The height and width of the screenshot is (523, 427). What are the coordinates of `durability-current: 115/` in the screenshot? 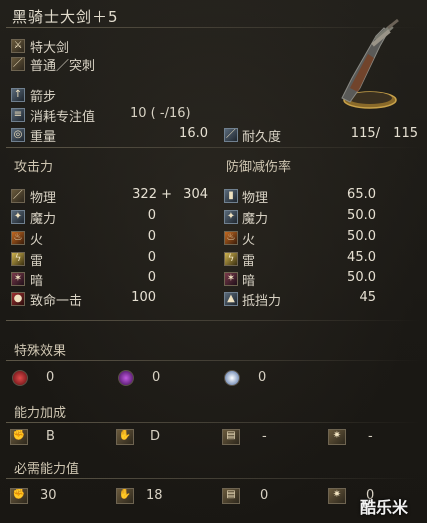 It's located at (365, 133).